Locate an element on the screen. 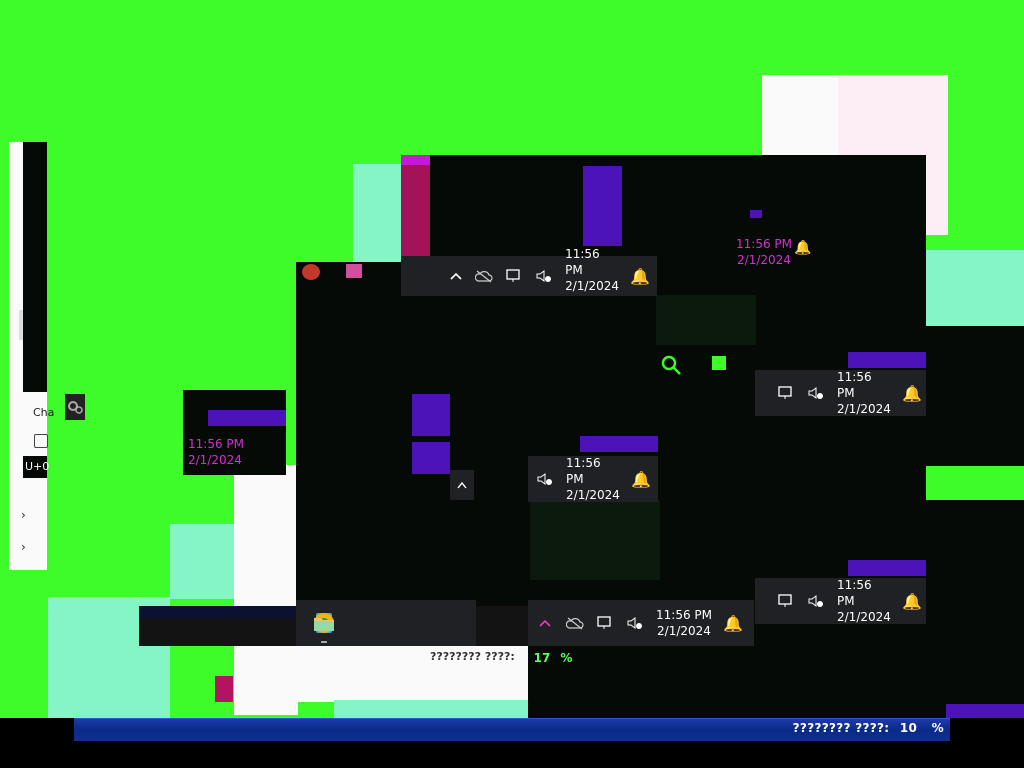 The image size is (1024, 768). progress-text: ???????? ????: 10 % is located at coordinates (868, 728).